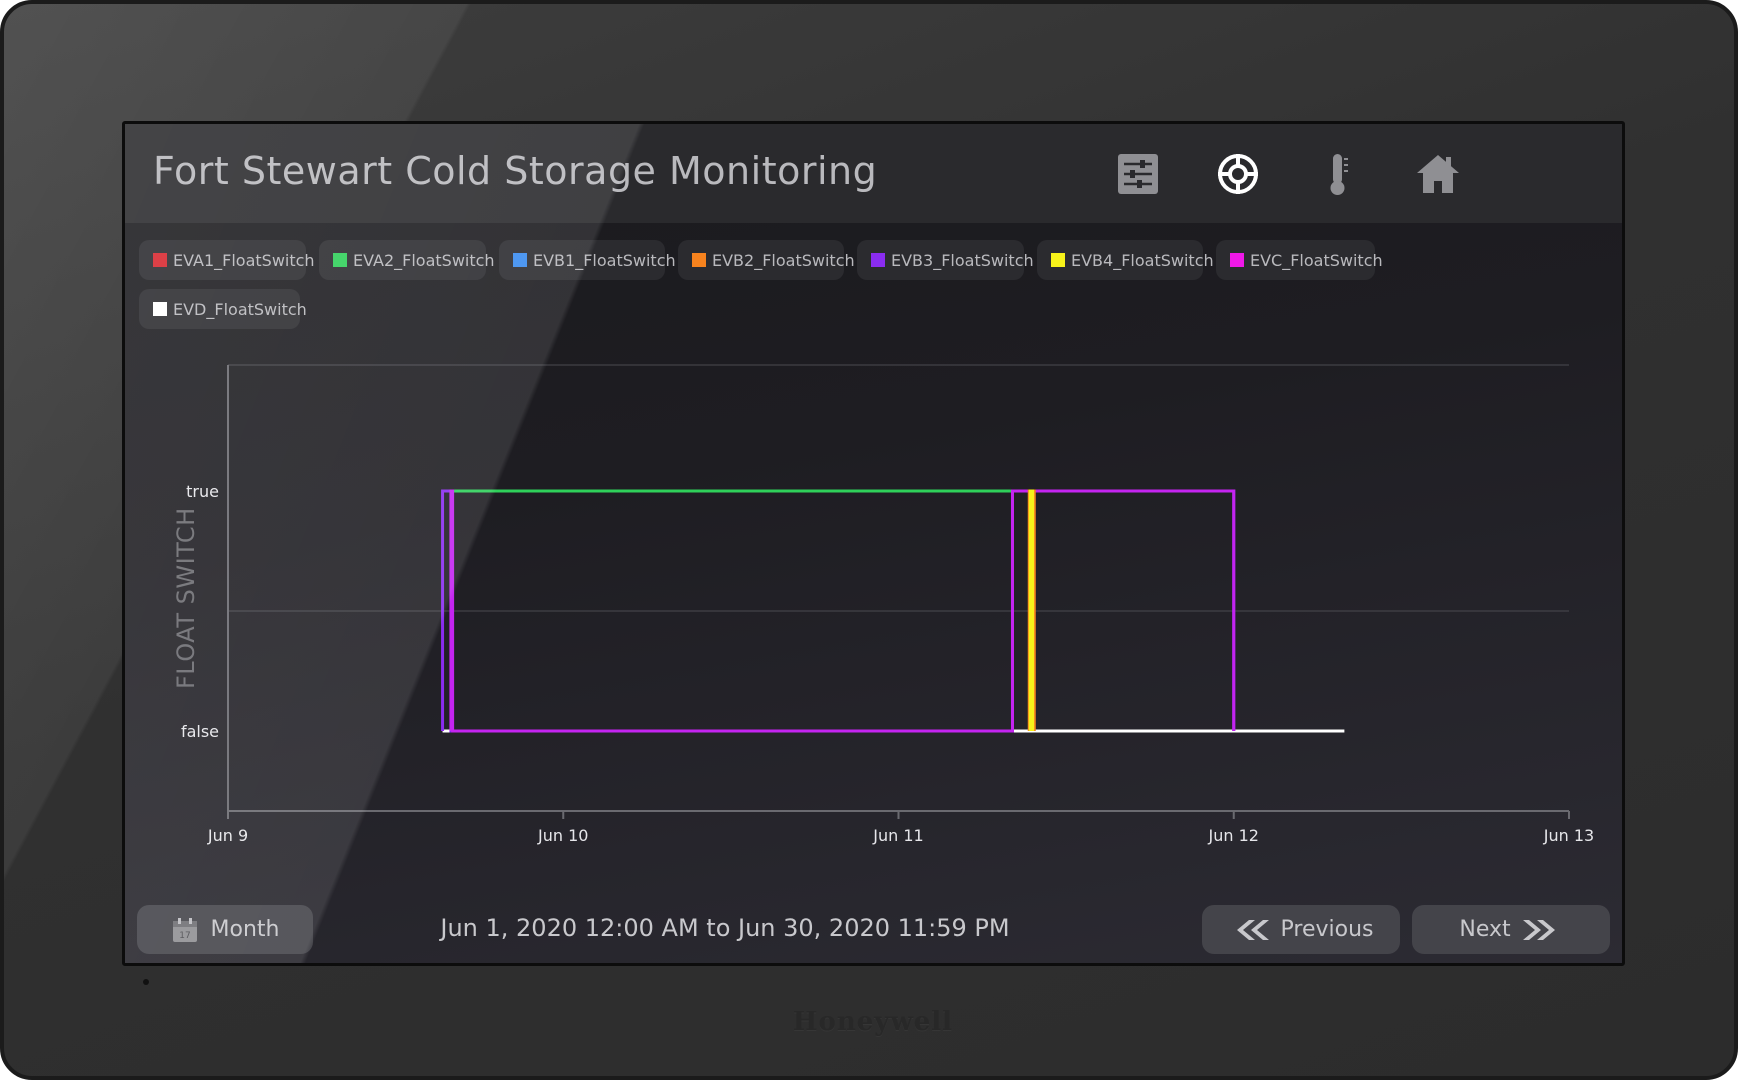 The width and height of the screenshot is (1738, 1080). Describe the element at coordinates (1327, 929) in the screenshot. I see `previous-button-label: Previous` at that location.